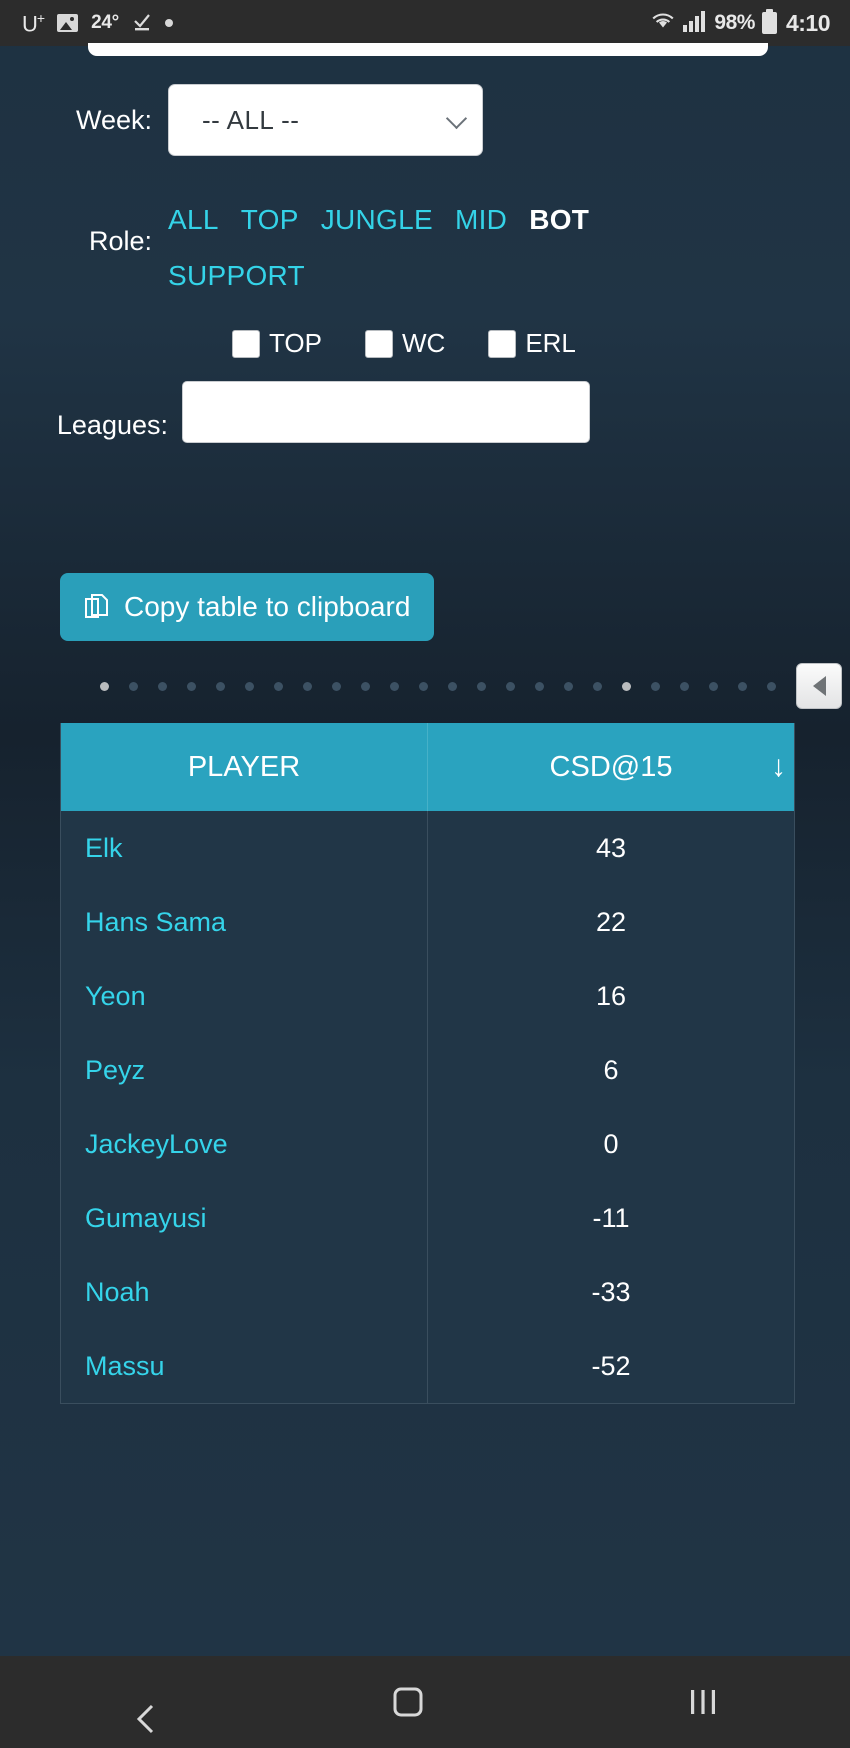 The width and height of the screenshot is (850, 1748). What do you see at coordinates (244, 848) in the screenshot?
I see `cell-player-name: Elk` at bounding box center [244, 848].